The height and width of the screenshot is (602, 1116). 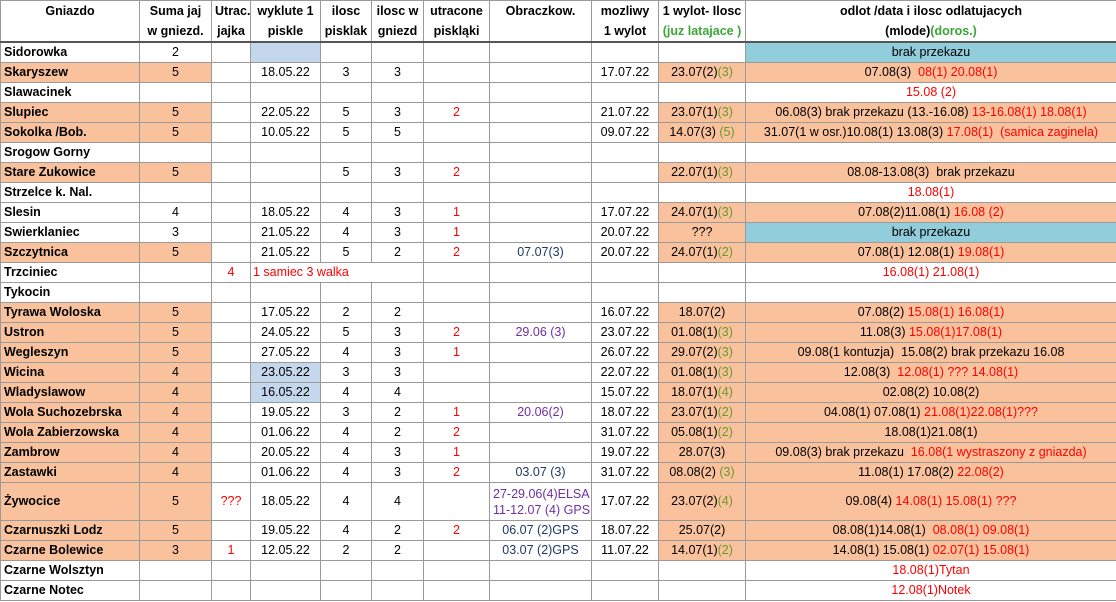 What do you see at coordinates (285, 10) in the screenshot?
I see `header-hatched: wyklute 1` at bounding box center [285, 10].